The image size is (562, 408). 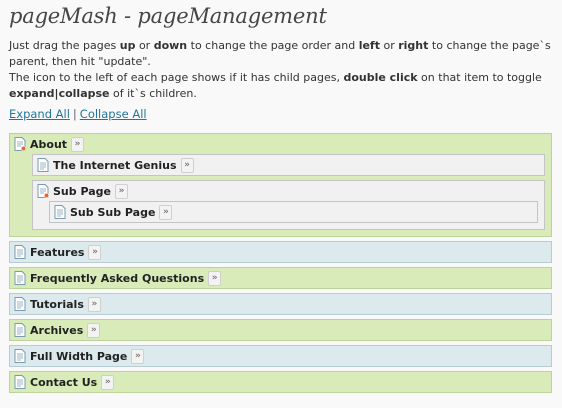 What do you see at coordinates (273, 45) in the screenshot?
I see `instructions-segment: to change the page order and` at bounding box center [273, 45].